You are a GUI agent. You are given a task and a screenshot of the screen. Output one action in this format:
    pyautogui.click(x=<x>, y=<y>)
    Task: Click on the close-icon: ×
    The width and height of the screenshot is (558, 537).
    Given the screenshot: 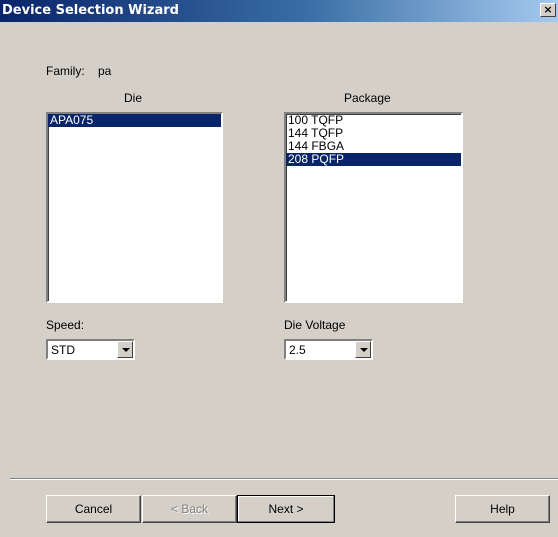 What is the action you would take?
    pyautogui.click(x=548, y=9)
    